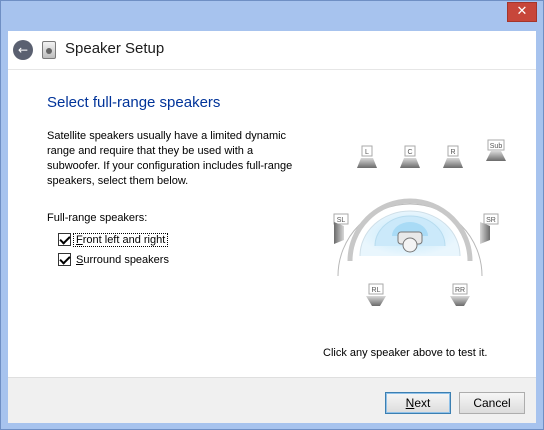 This screenshot has height=430, width=544. Describe the element at coordinates (341, 220) in the screenshot. I see `svg-text: SL` at that location.